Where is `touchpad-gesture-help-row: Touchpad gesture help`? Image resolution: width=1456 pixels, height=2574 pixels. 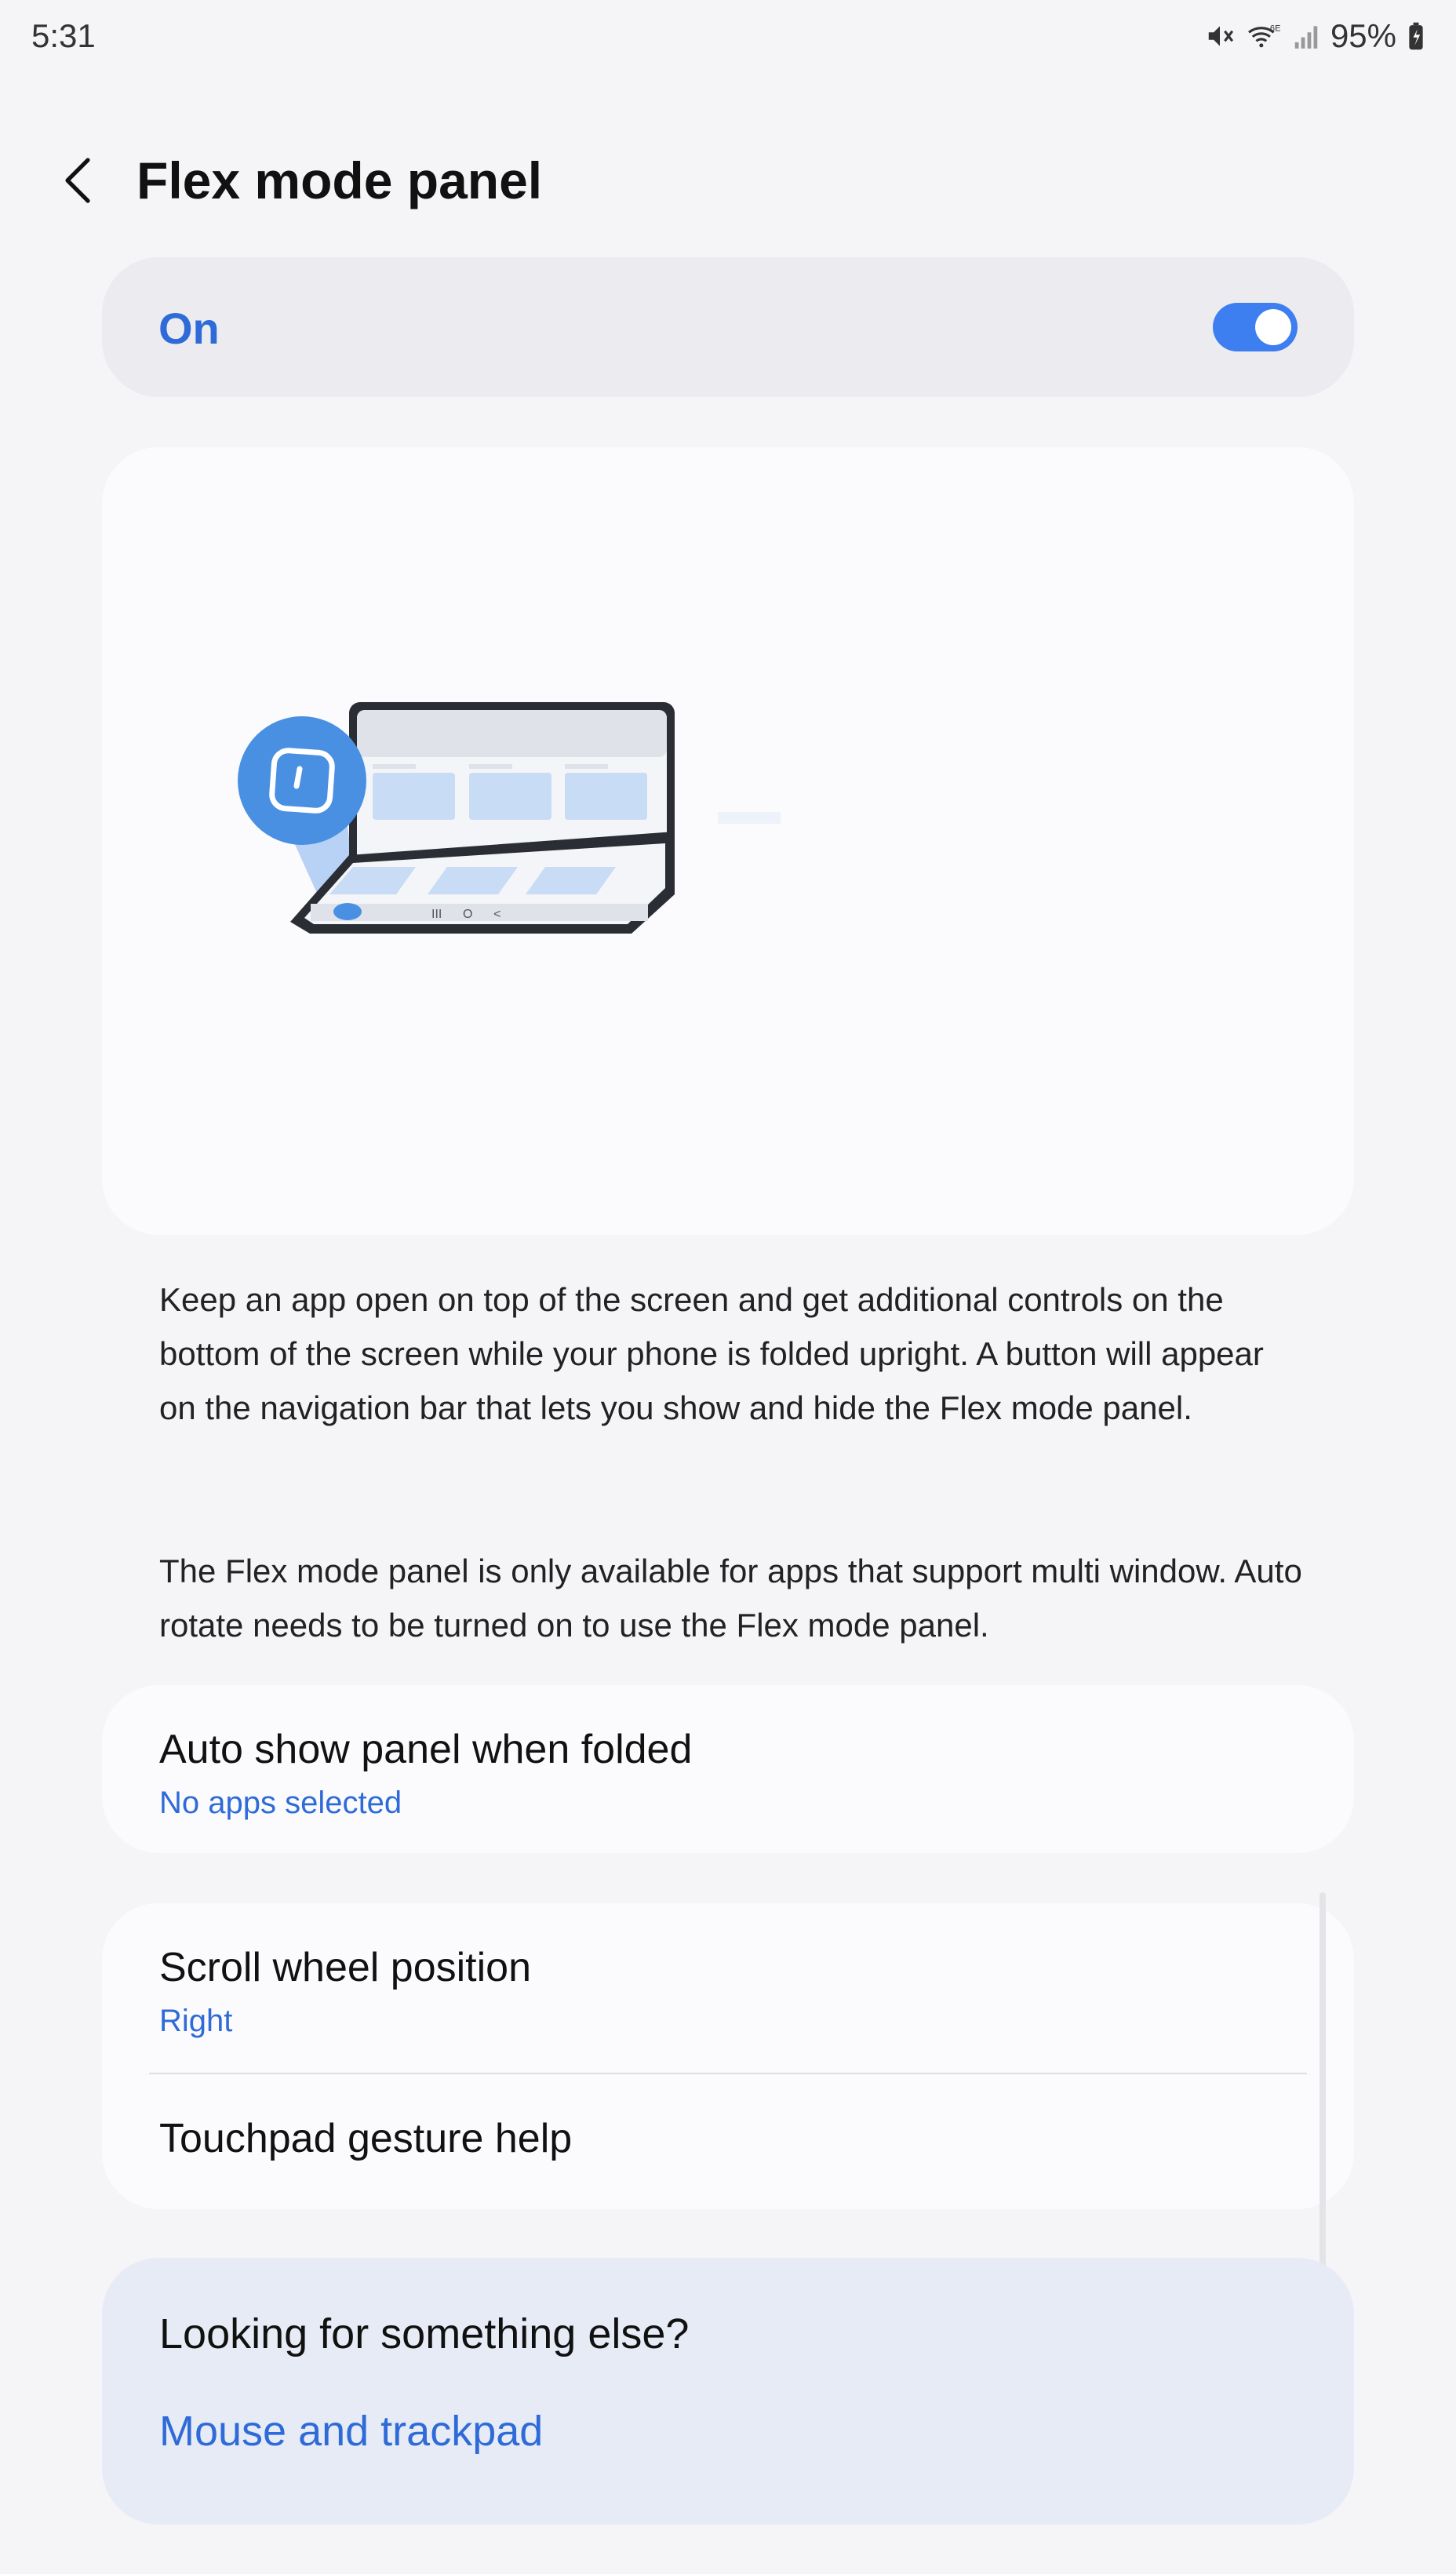 touchpad-gesture-help-row: Touchpad gesture help is located at coordinates (728, 2141).